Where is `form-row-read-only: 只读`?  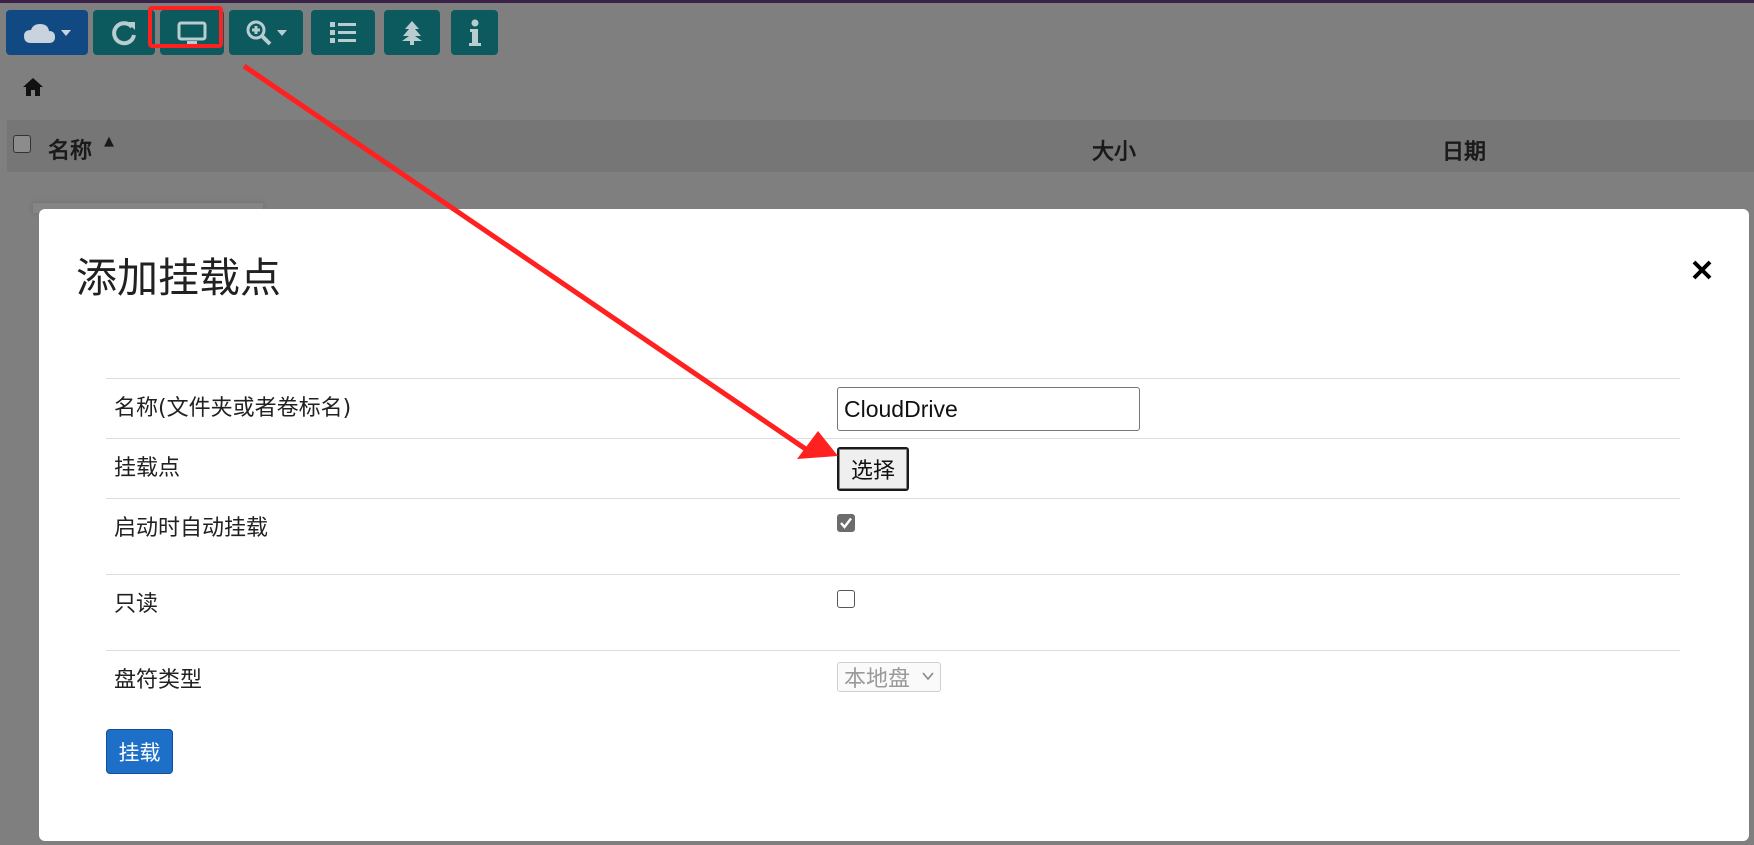
form-row-read-only: 只读 is located at coordinates (893, 612).